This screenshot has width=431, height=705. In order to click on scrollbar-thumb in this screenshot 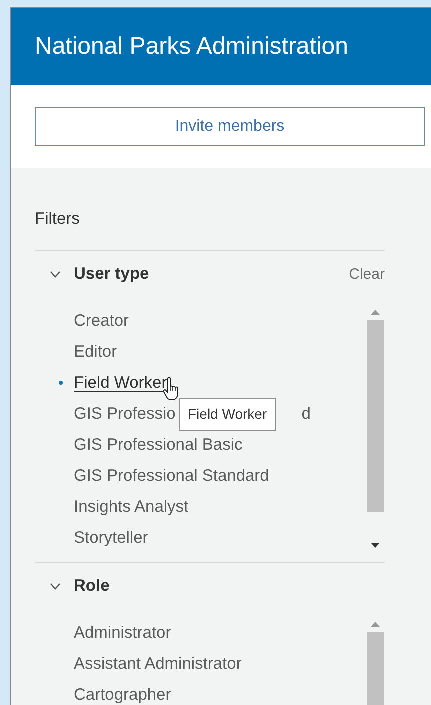, I will do `click(375, 416)`.